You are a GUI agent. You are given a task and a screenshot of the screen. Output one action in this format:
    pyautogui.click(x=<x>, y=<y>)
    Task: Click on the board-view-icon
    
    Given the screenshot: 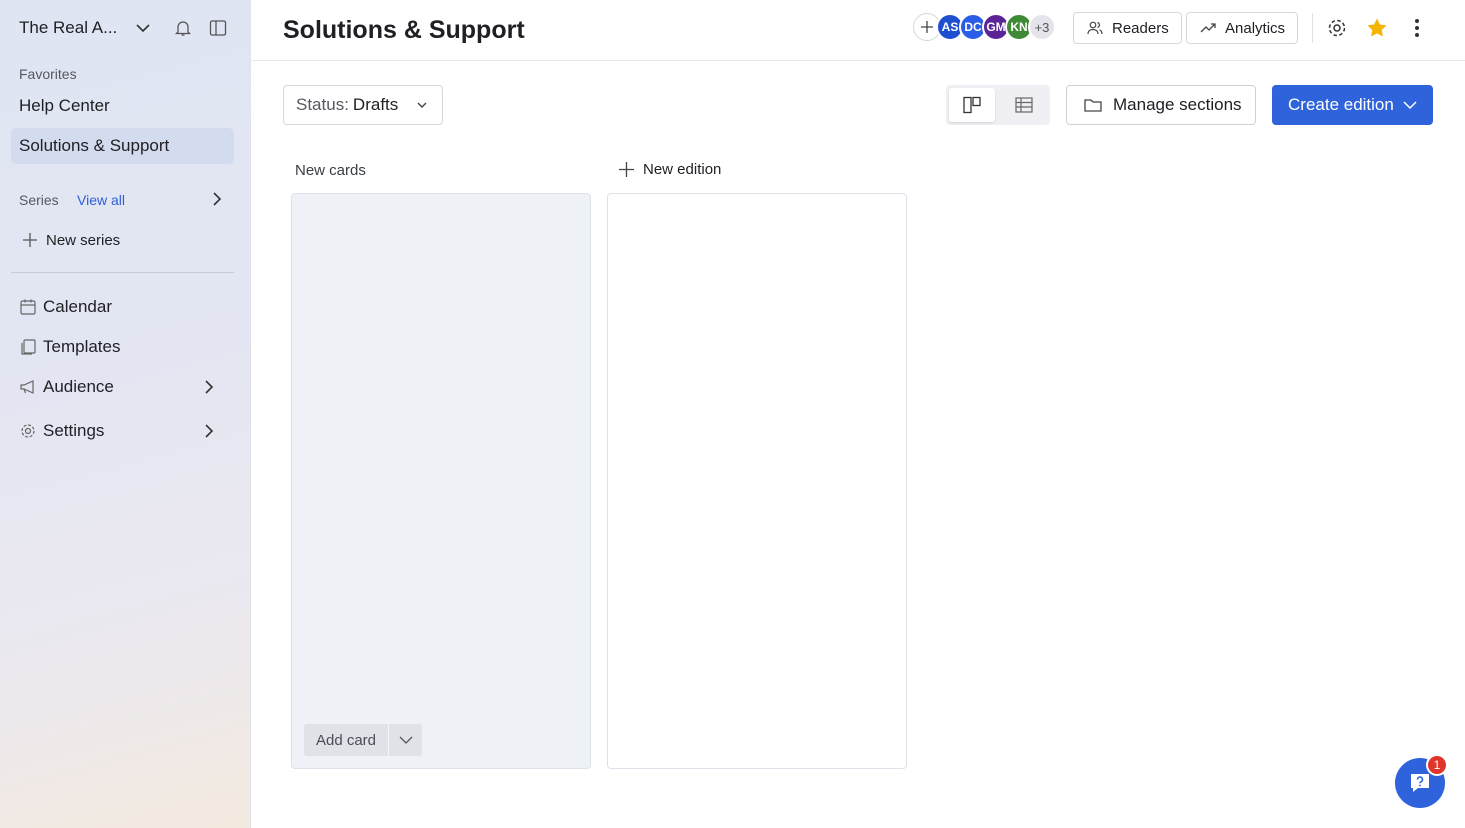 What is the action you would take?
    pyautogui.click(x=972, y=105)
    